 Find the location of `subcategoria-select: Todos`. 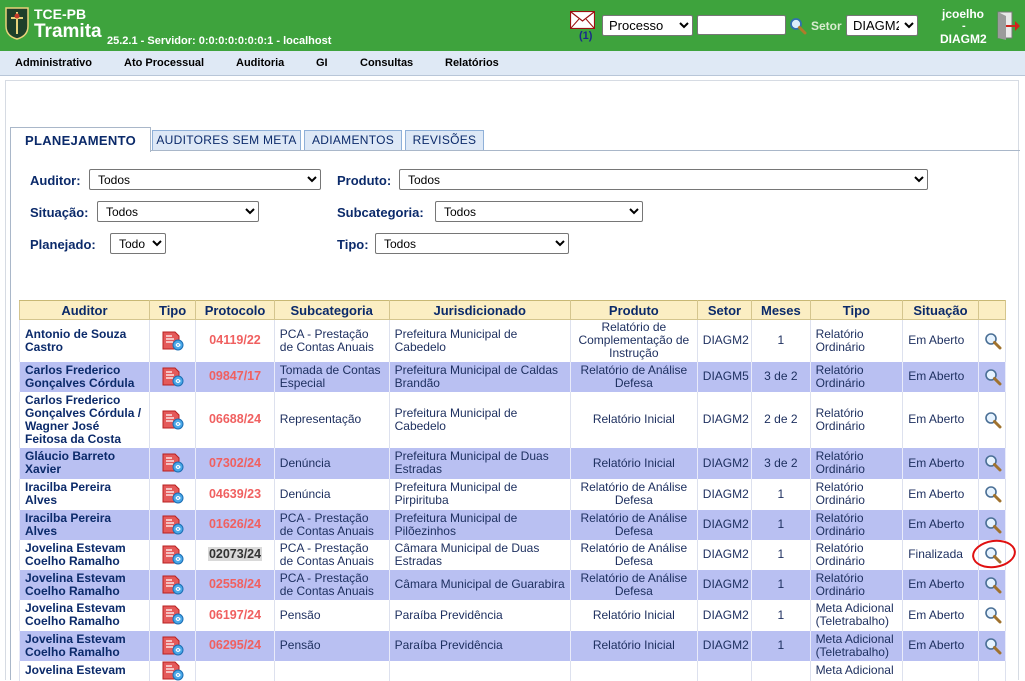

subcategoria-select: Todos is located at coordinates (539, 211).